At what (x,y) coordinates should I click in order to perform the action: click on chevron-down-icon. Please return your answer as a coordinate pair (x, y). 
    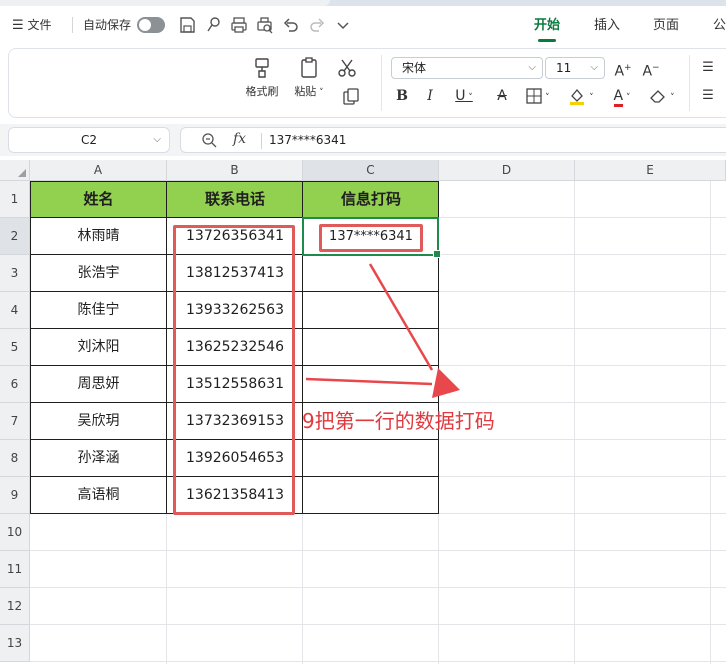
    Looking at the image, I should click on (343, 25).